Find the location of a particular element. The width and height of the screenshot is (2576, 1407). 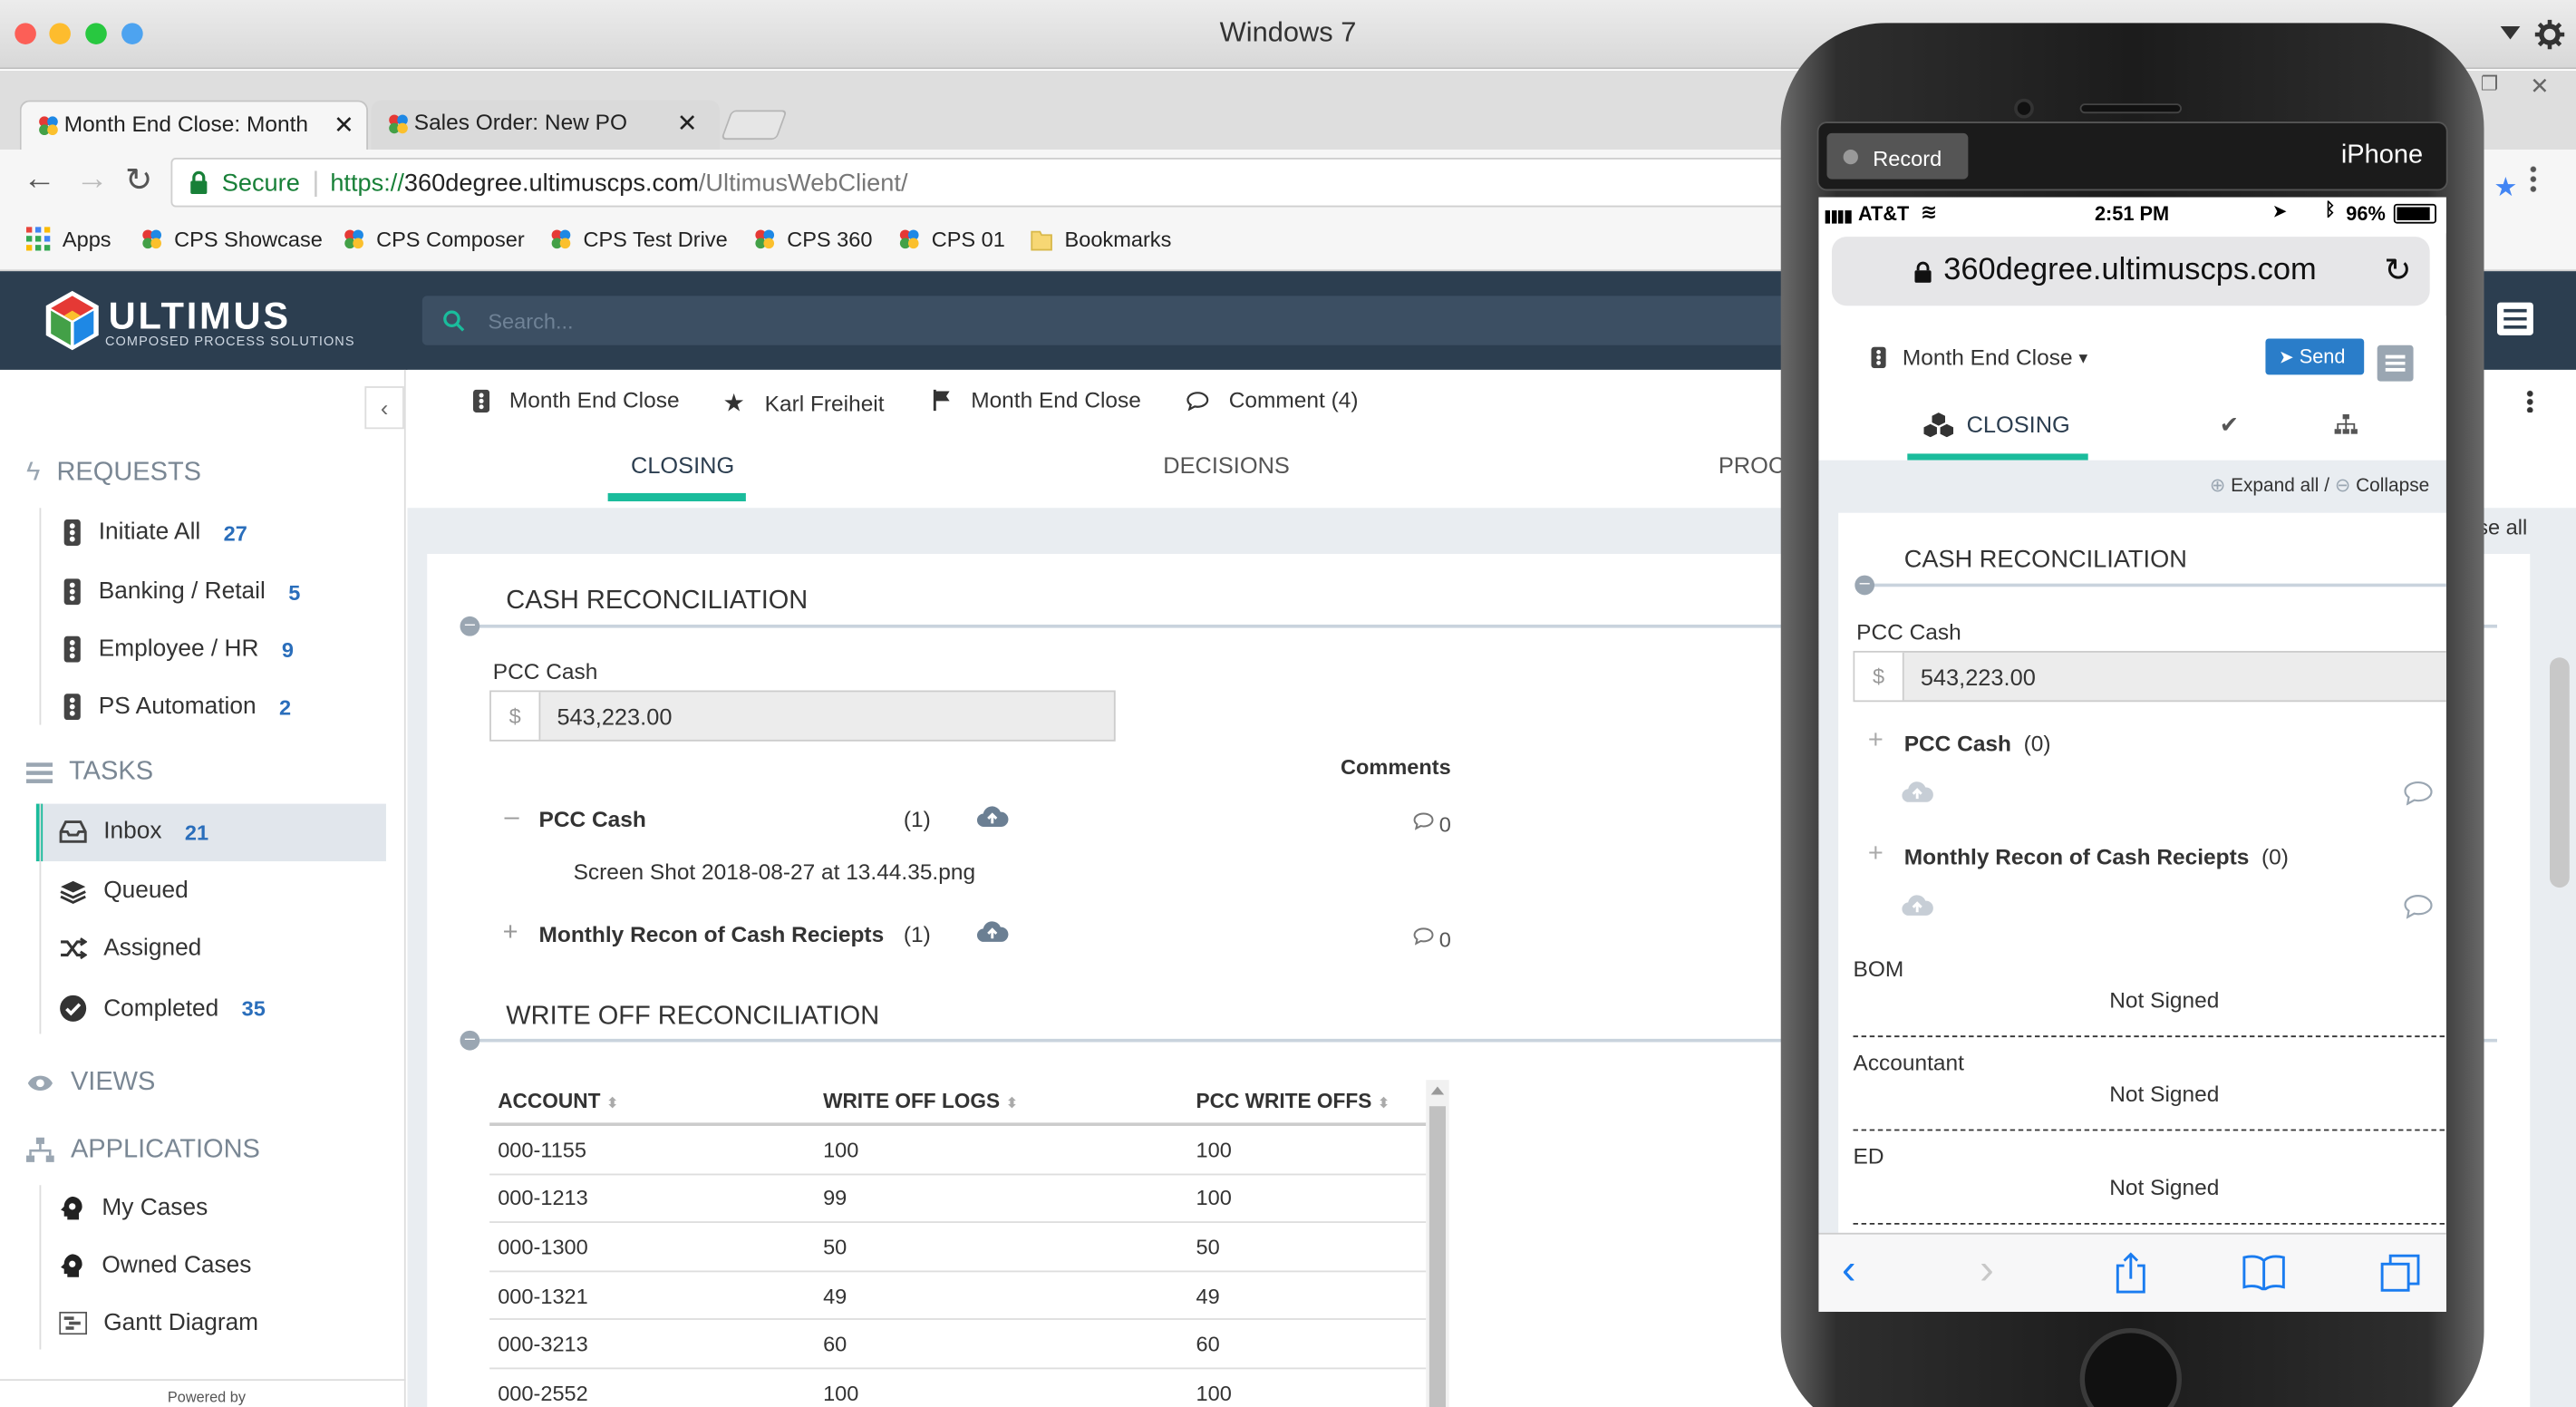

page-scrollbar is located at coordinates (2560, 772).